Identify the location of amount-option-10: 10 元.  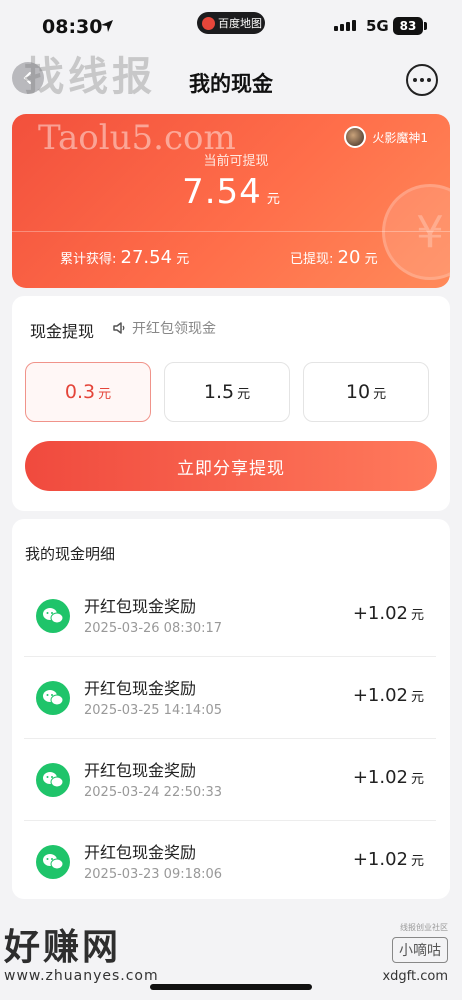
(366, 392).